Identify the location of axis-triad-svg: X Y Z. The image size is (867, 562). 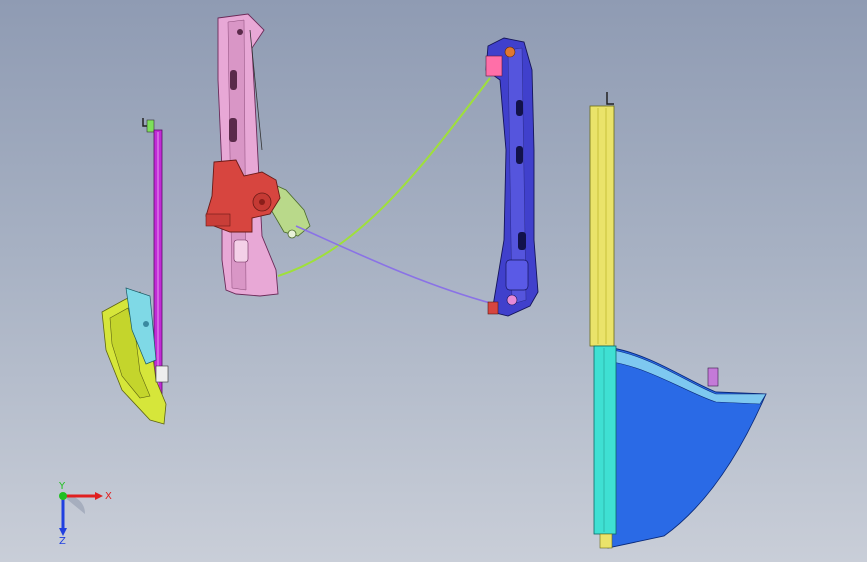
(85, 514).